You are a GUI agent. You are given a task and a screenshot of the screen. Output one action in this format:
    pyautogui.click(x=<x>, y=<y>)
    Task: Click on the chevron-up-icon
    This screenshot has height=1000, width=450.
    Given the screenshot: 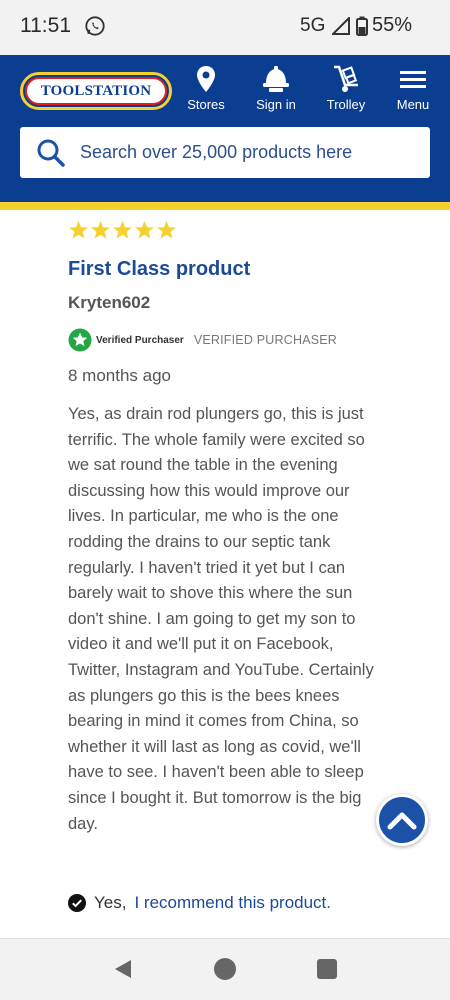 What is the action you would take?
    pyautogui.click(x=402, y=821)
    